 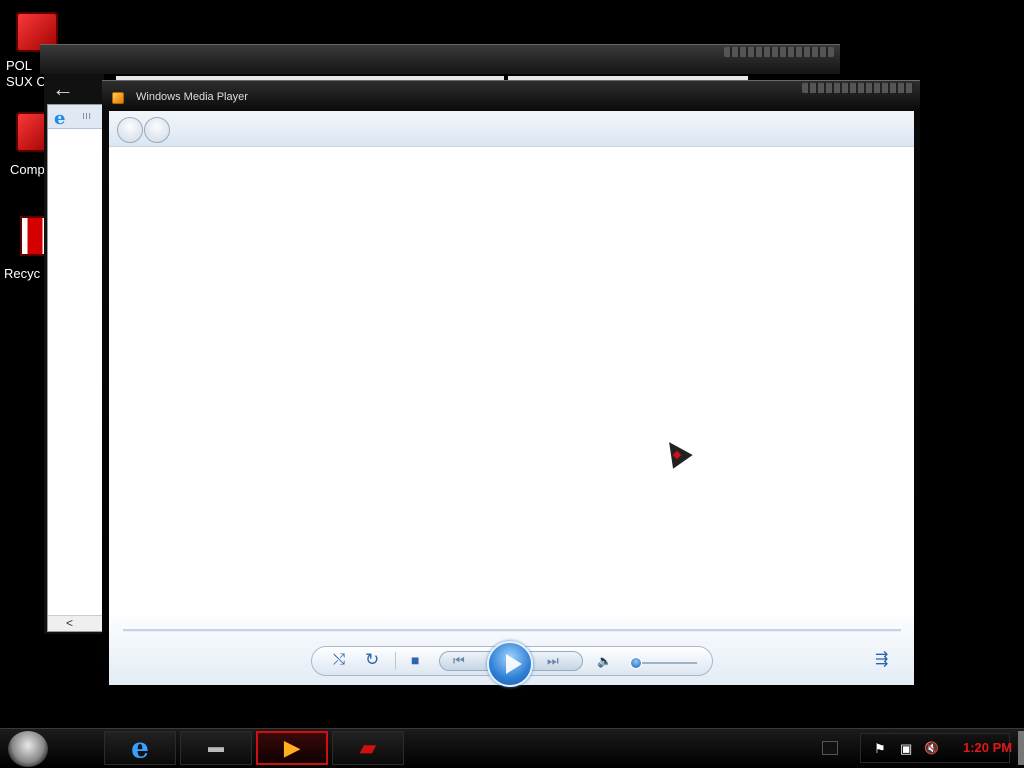 I want to click on taskbar-button-windows-media-player: ▶, so click(x=292, y=748).